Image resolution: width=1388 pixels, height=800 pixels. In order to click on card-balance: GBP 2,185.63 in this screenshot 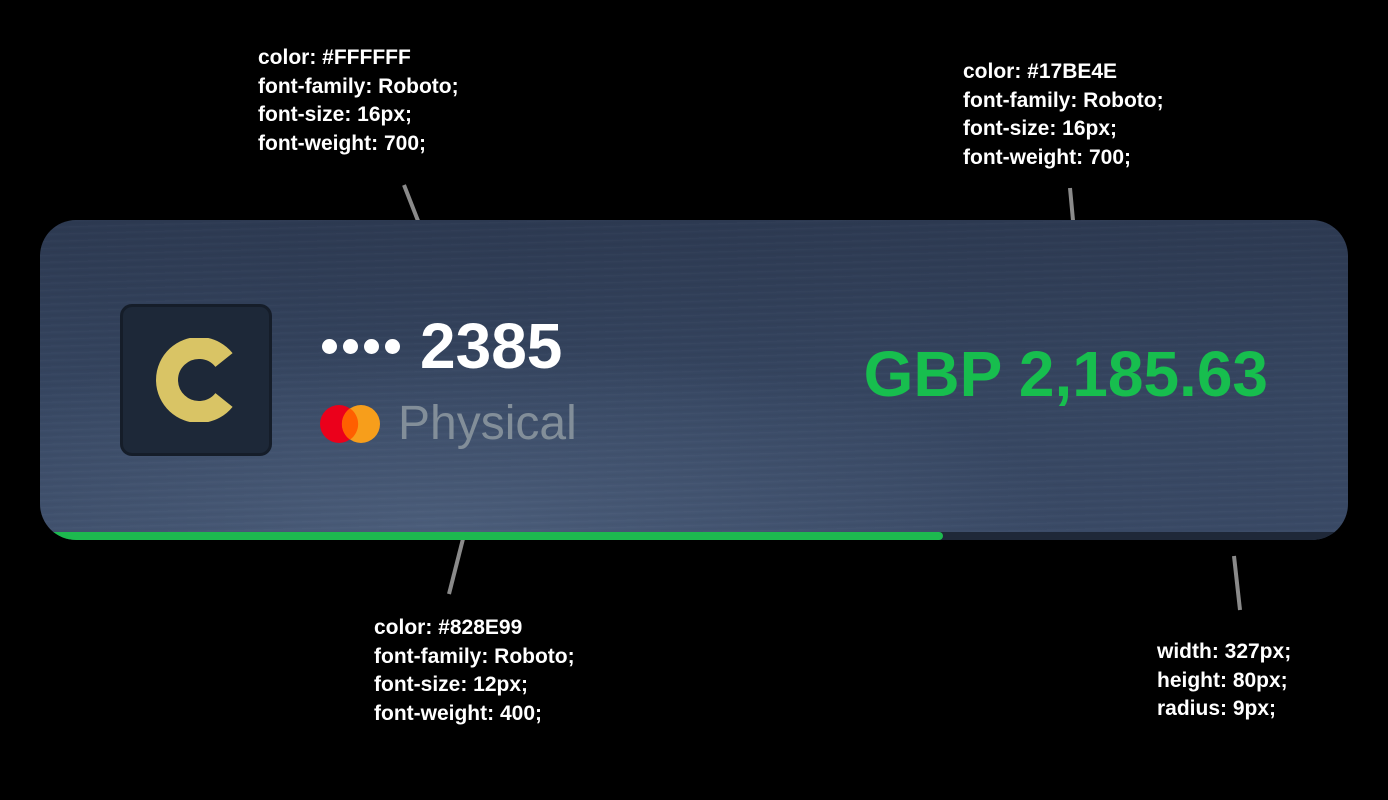, I will do `click(1065, 374)`.